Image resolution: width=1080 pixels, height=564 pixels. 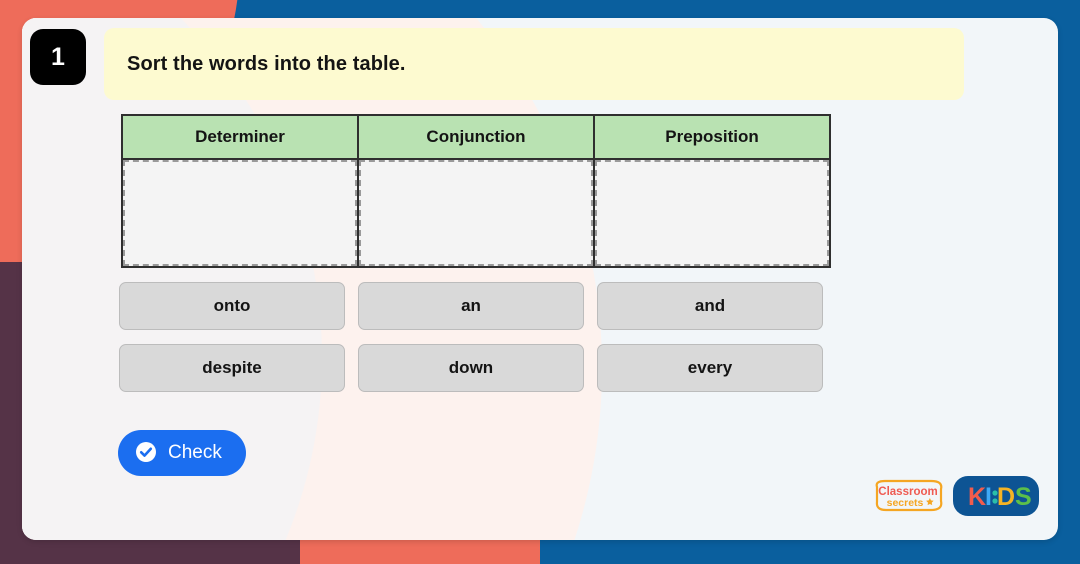 I want to click on column-header-determiner: Determiner, so click(x=240, y=137).